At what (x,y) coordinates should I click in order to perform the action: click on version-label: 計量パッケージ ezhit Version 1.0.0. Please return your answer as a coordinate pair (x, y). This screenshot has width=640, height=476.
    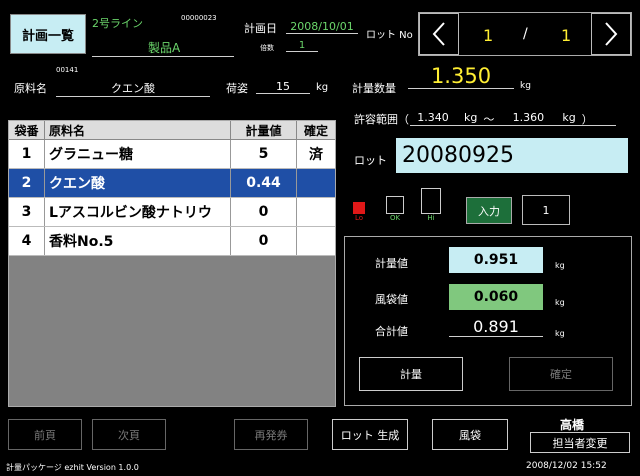
    Looking at the image, I should click on (72, 467).